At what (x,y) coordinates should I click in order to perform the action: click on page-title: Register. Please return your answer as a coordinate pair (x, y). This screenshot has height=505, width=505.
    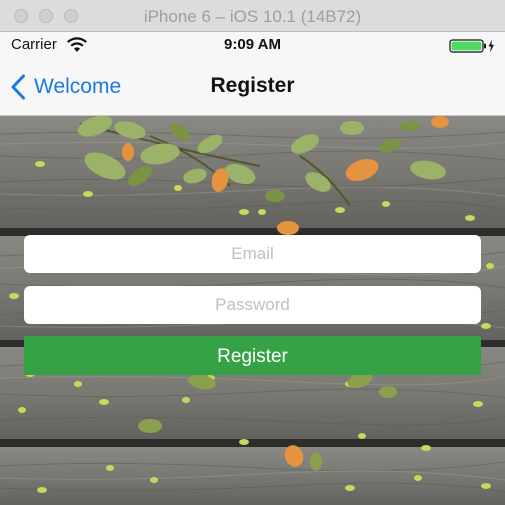
    Looking at the image, I should click on (252, 85).